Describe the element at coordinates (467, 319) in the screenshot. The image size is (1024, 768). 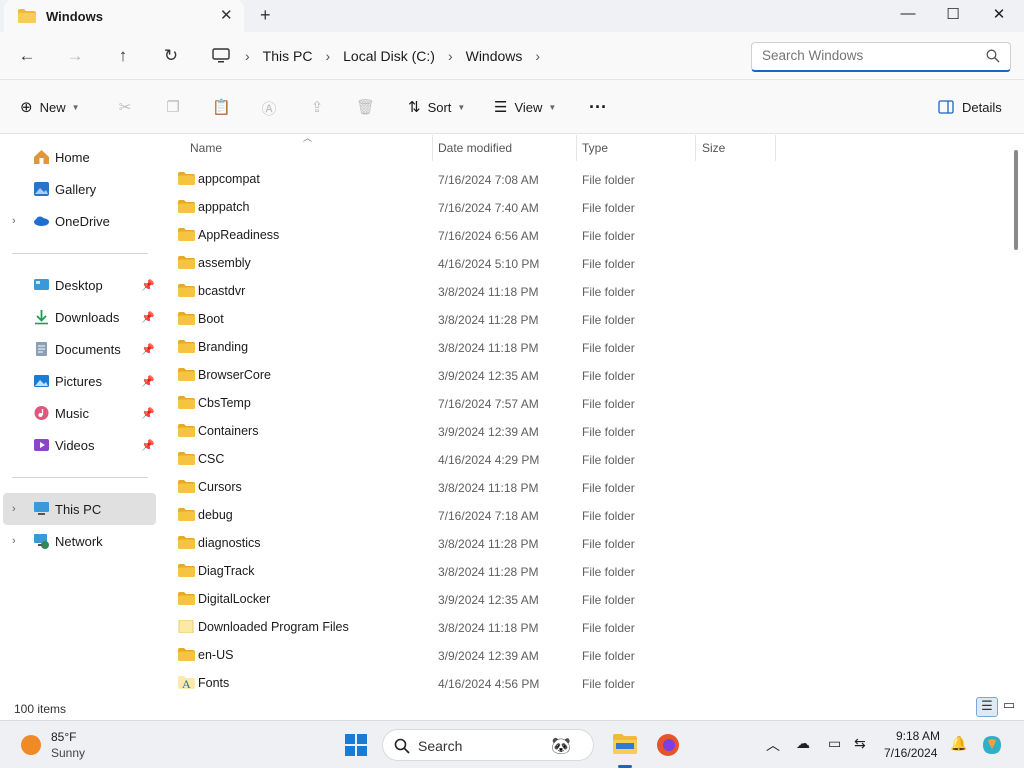
I see `table-row: Boot 3/8/2024 11:28 PM File folder` at that location.